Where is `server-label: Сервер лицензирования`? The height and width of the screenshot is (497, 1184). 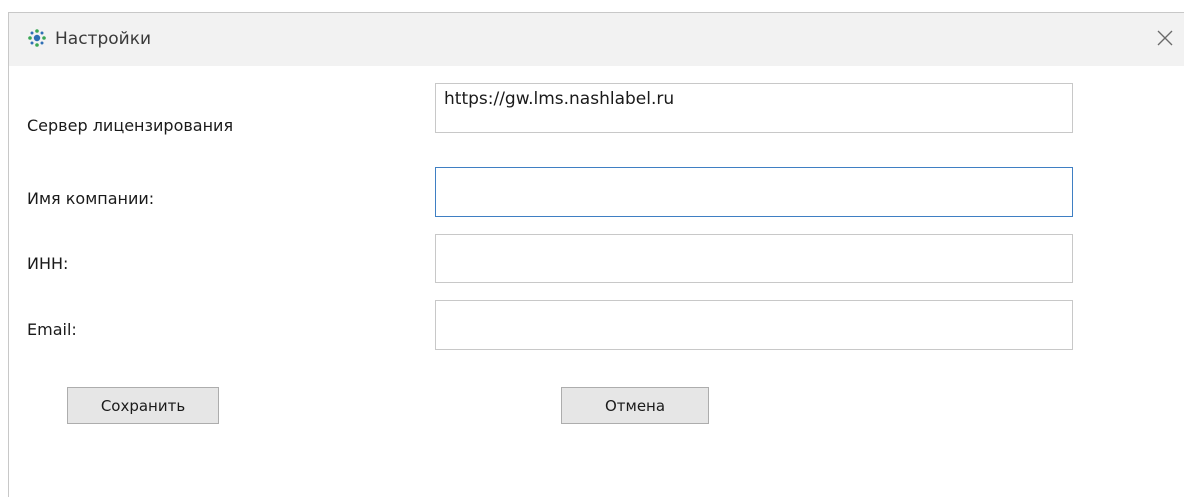
server-label: Сервер лицензирования is located at coordinates (130, 125).